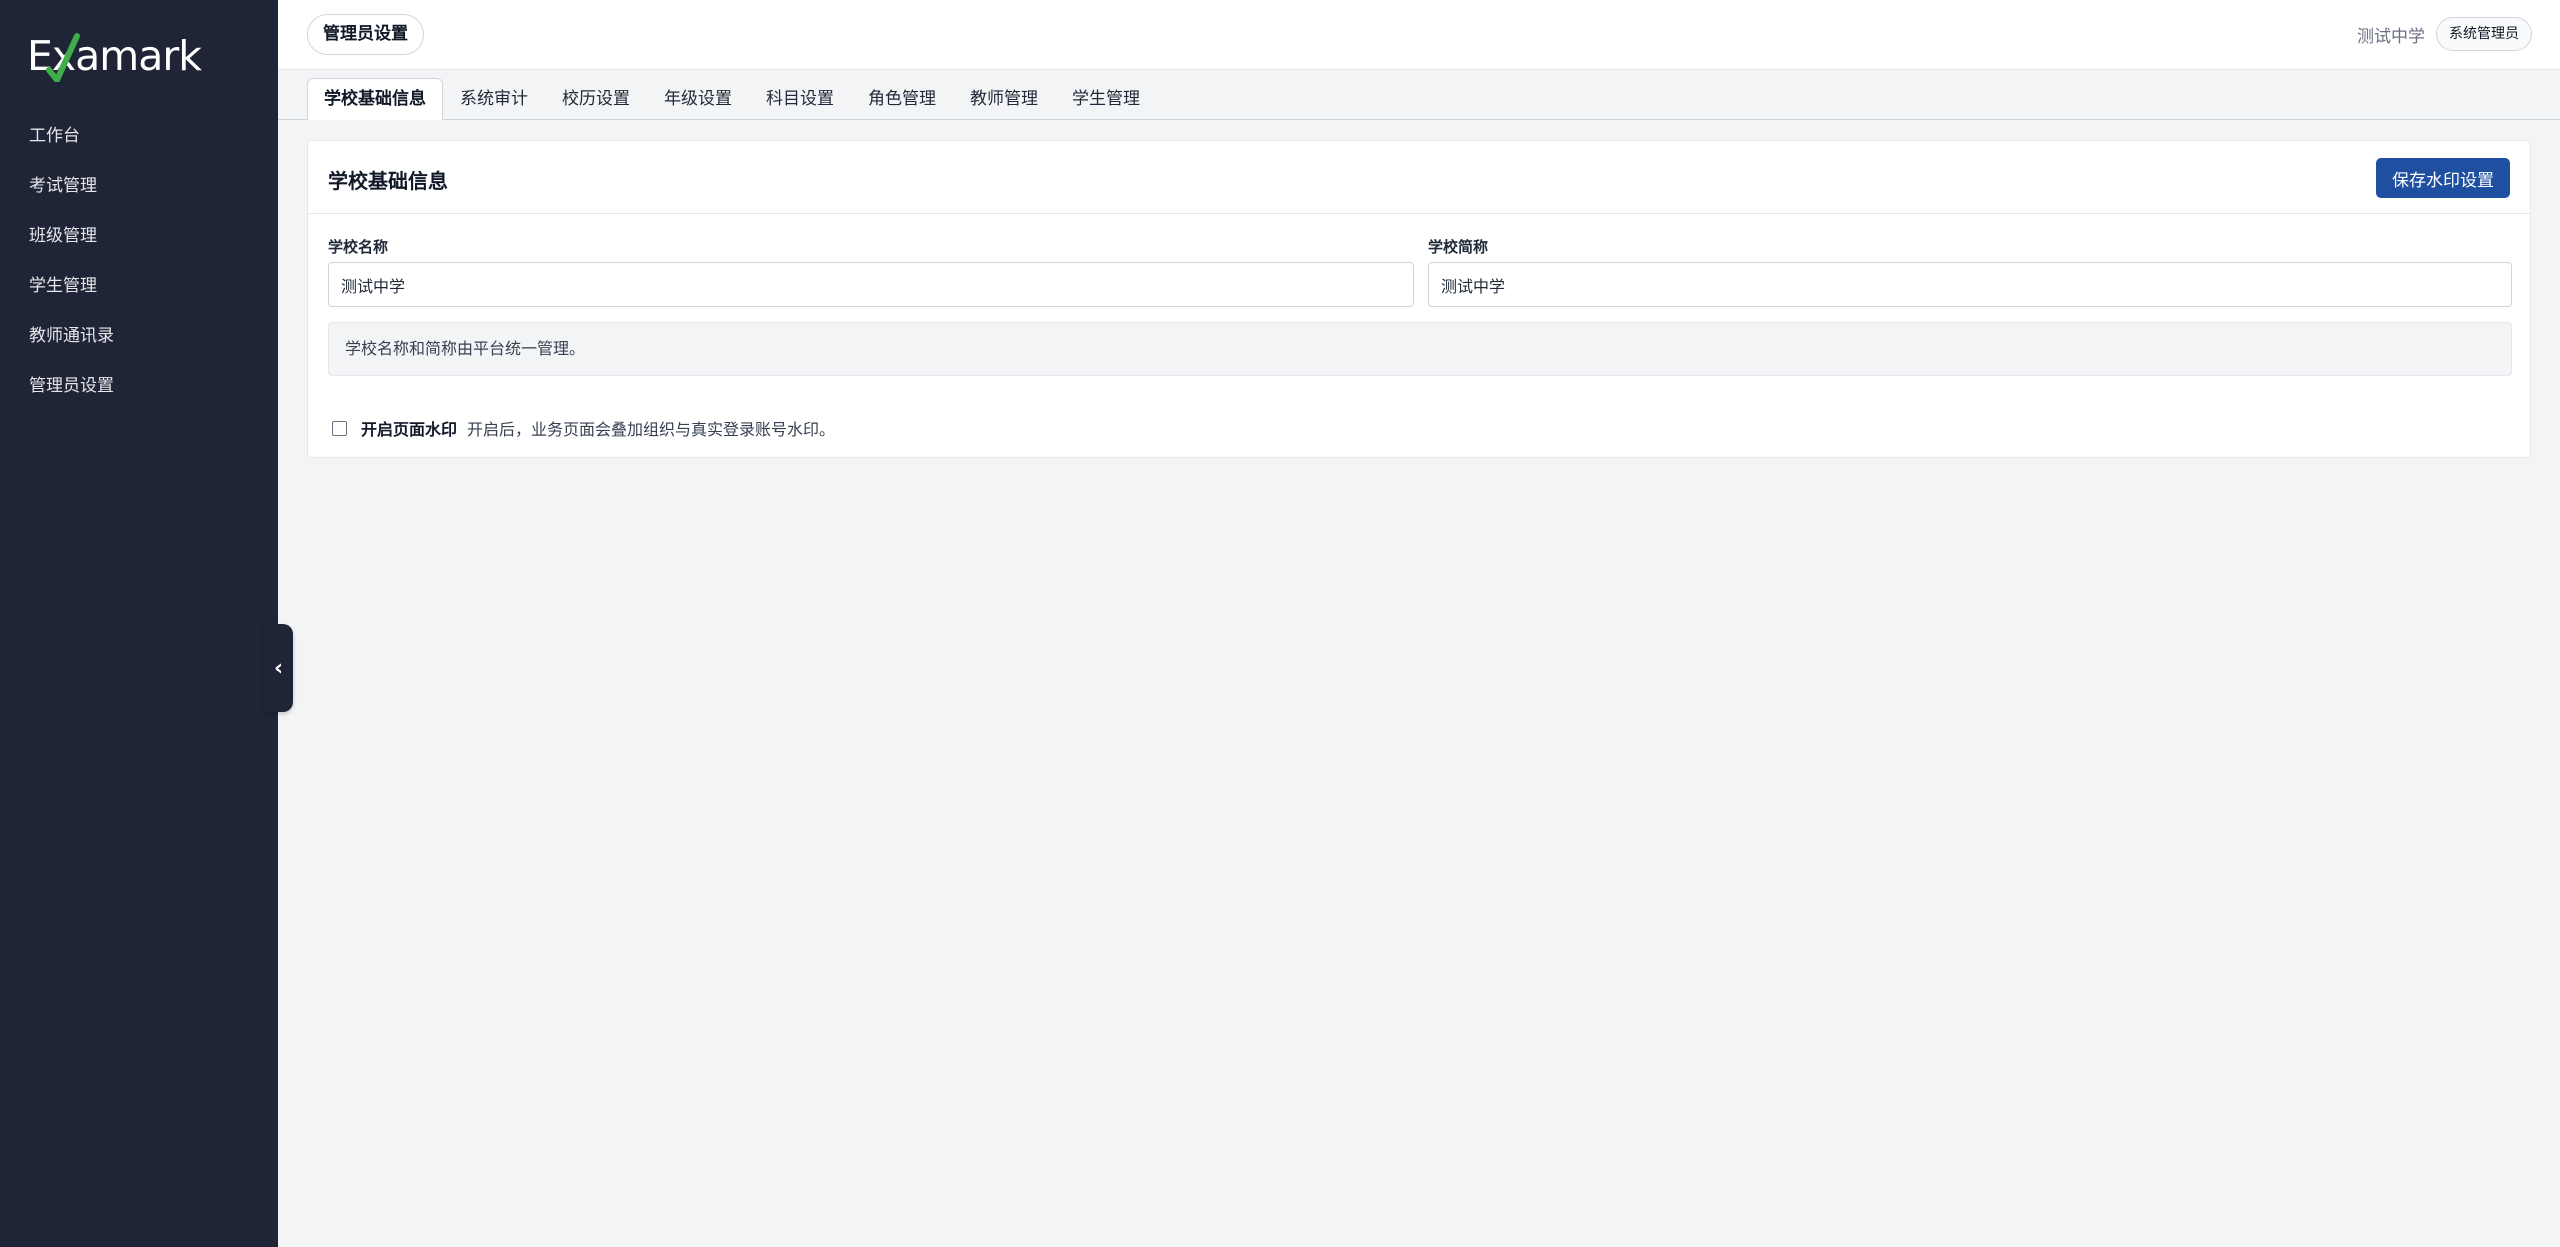 The width and height of the screenshot is (2560, 1247). I want to click on sidebar-item-admin-settings: 管理员设置, so click(139, 393).